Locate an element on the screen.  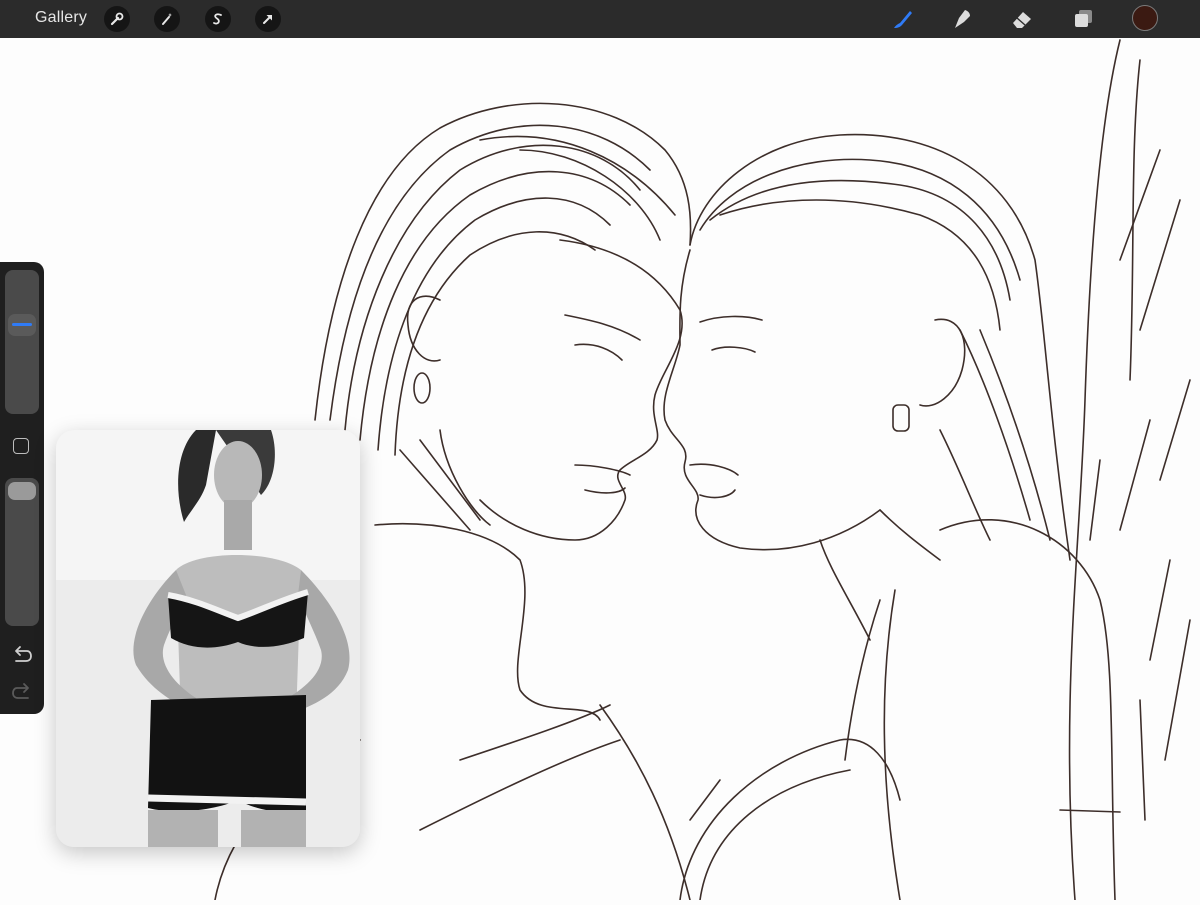
eraser-tool-button is located at coordinates (1022, 19).